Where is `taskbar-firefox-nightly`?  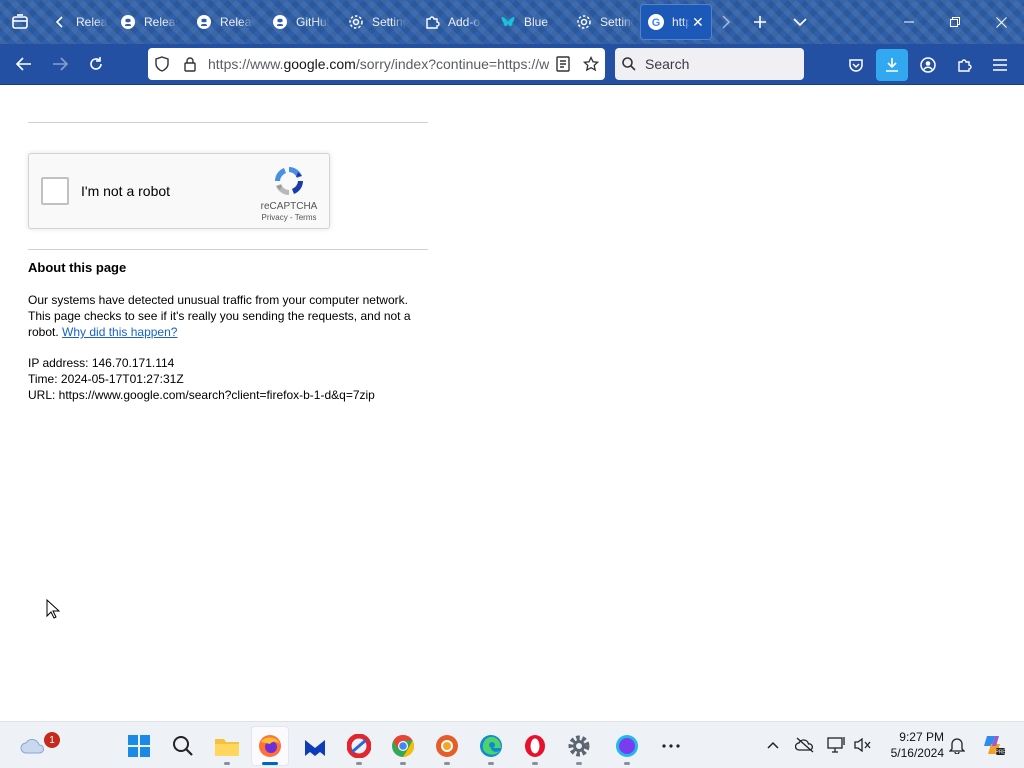
taskbar-firefox-nightly is located at coordinates (627, 746).